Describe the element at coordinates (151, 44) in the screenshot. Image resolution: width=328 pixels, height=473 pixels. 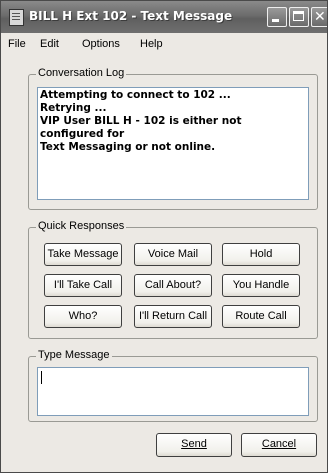
I see `menu-help: Help` at that location.